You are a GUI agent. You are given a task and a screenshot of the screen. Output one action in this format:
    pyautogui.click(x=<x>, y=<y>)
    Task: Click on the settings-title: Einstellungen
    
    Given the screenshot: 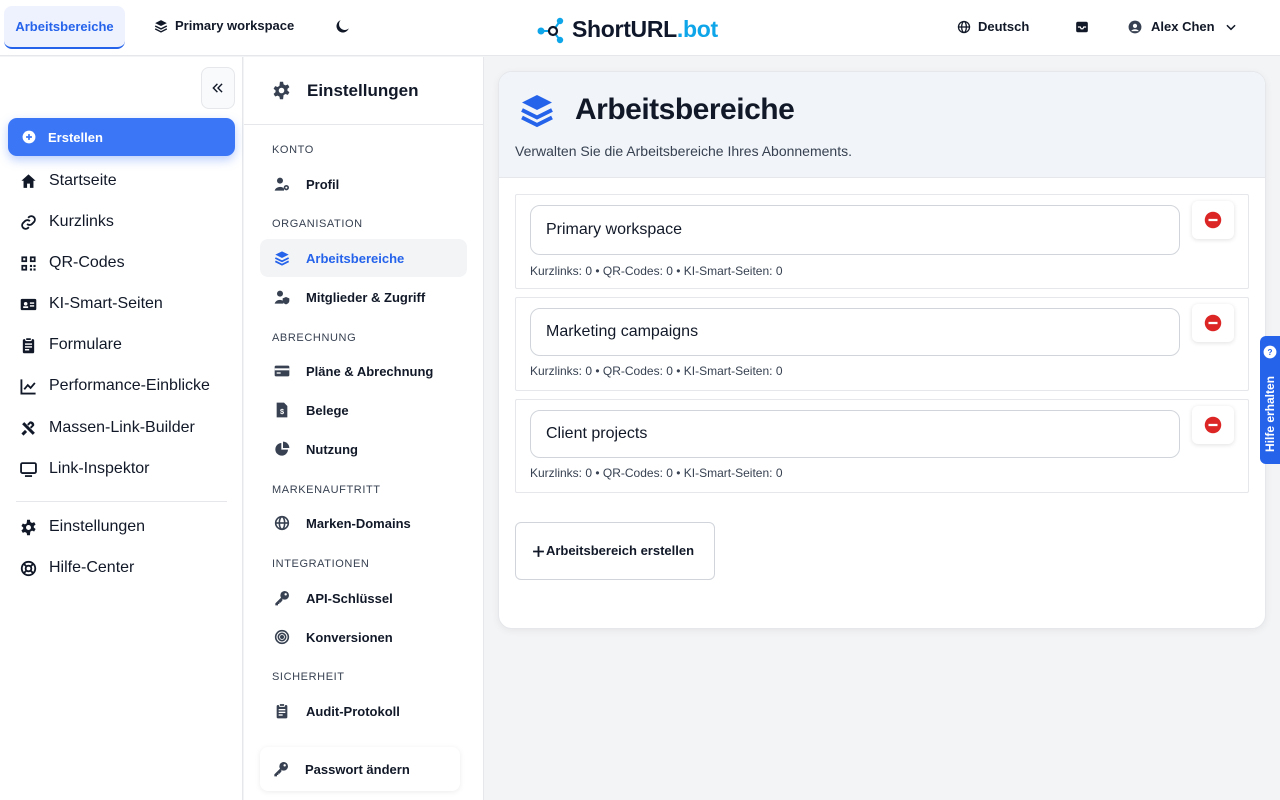 What is the action you would take?
    pyautogui.click(x=363, y=90)
    